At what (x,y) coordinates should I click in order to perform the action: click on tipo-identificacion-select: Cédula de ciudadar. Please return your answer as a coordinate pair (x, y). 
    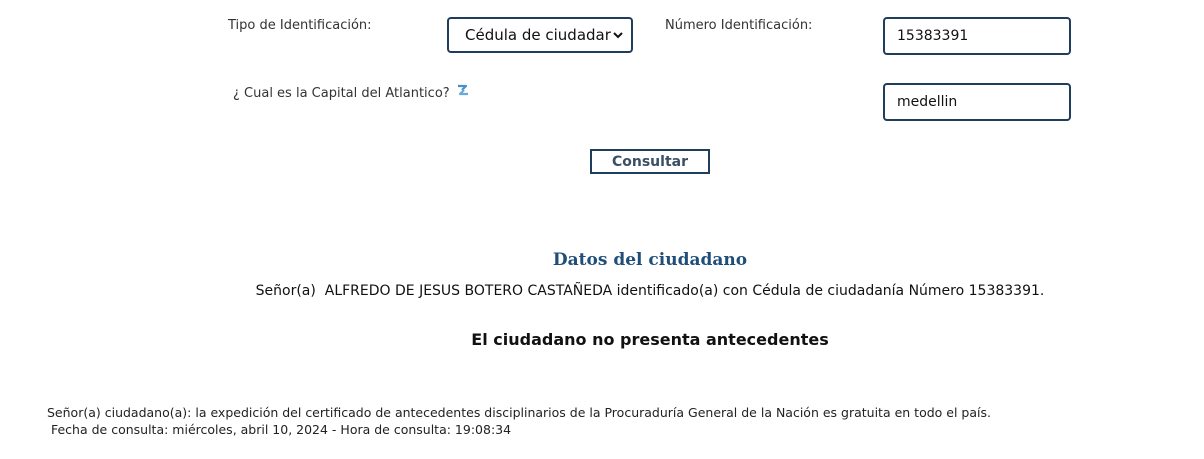
    Looking at the image, I should click on (540, 35).